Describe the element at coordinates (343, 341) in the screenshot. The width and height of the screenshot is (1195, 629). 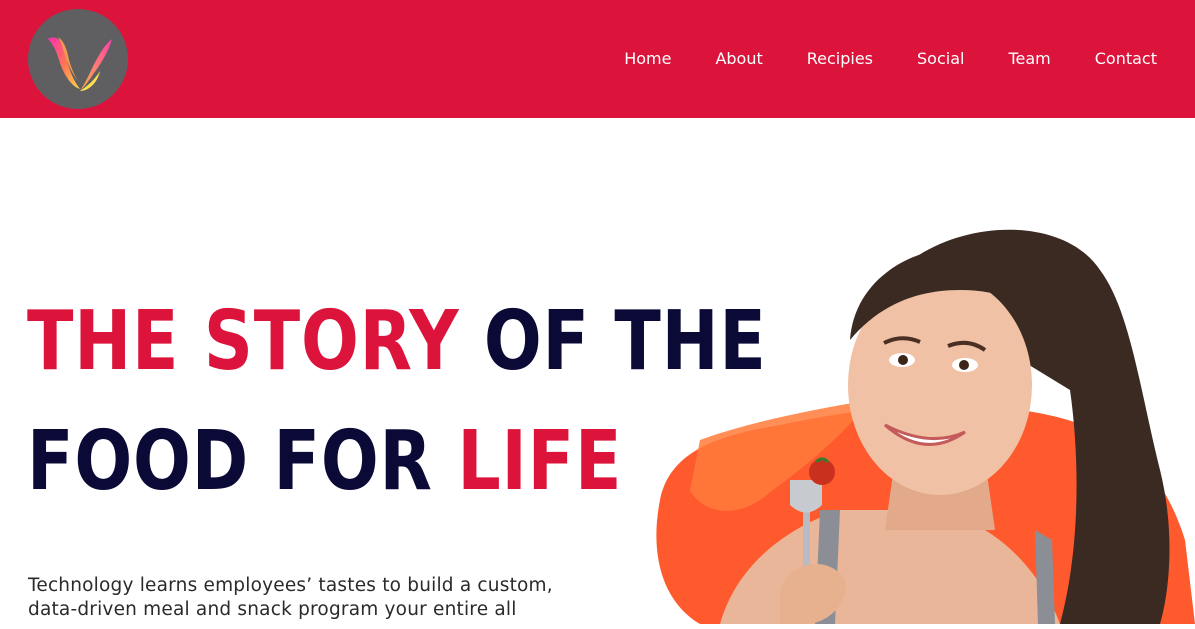
I see `title-word-story: STORY` at that location.